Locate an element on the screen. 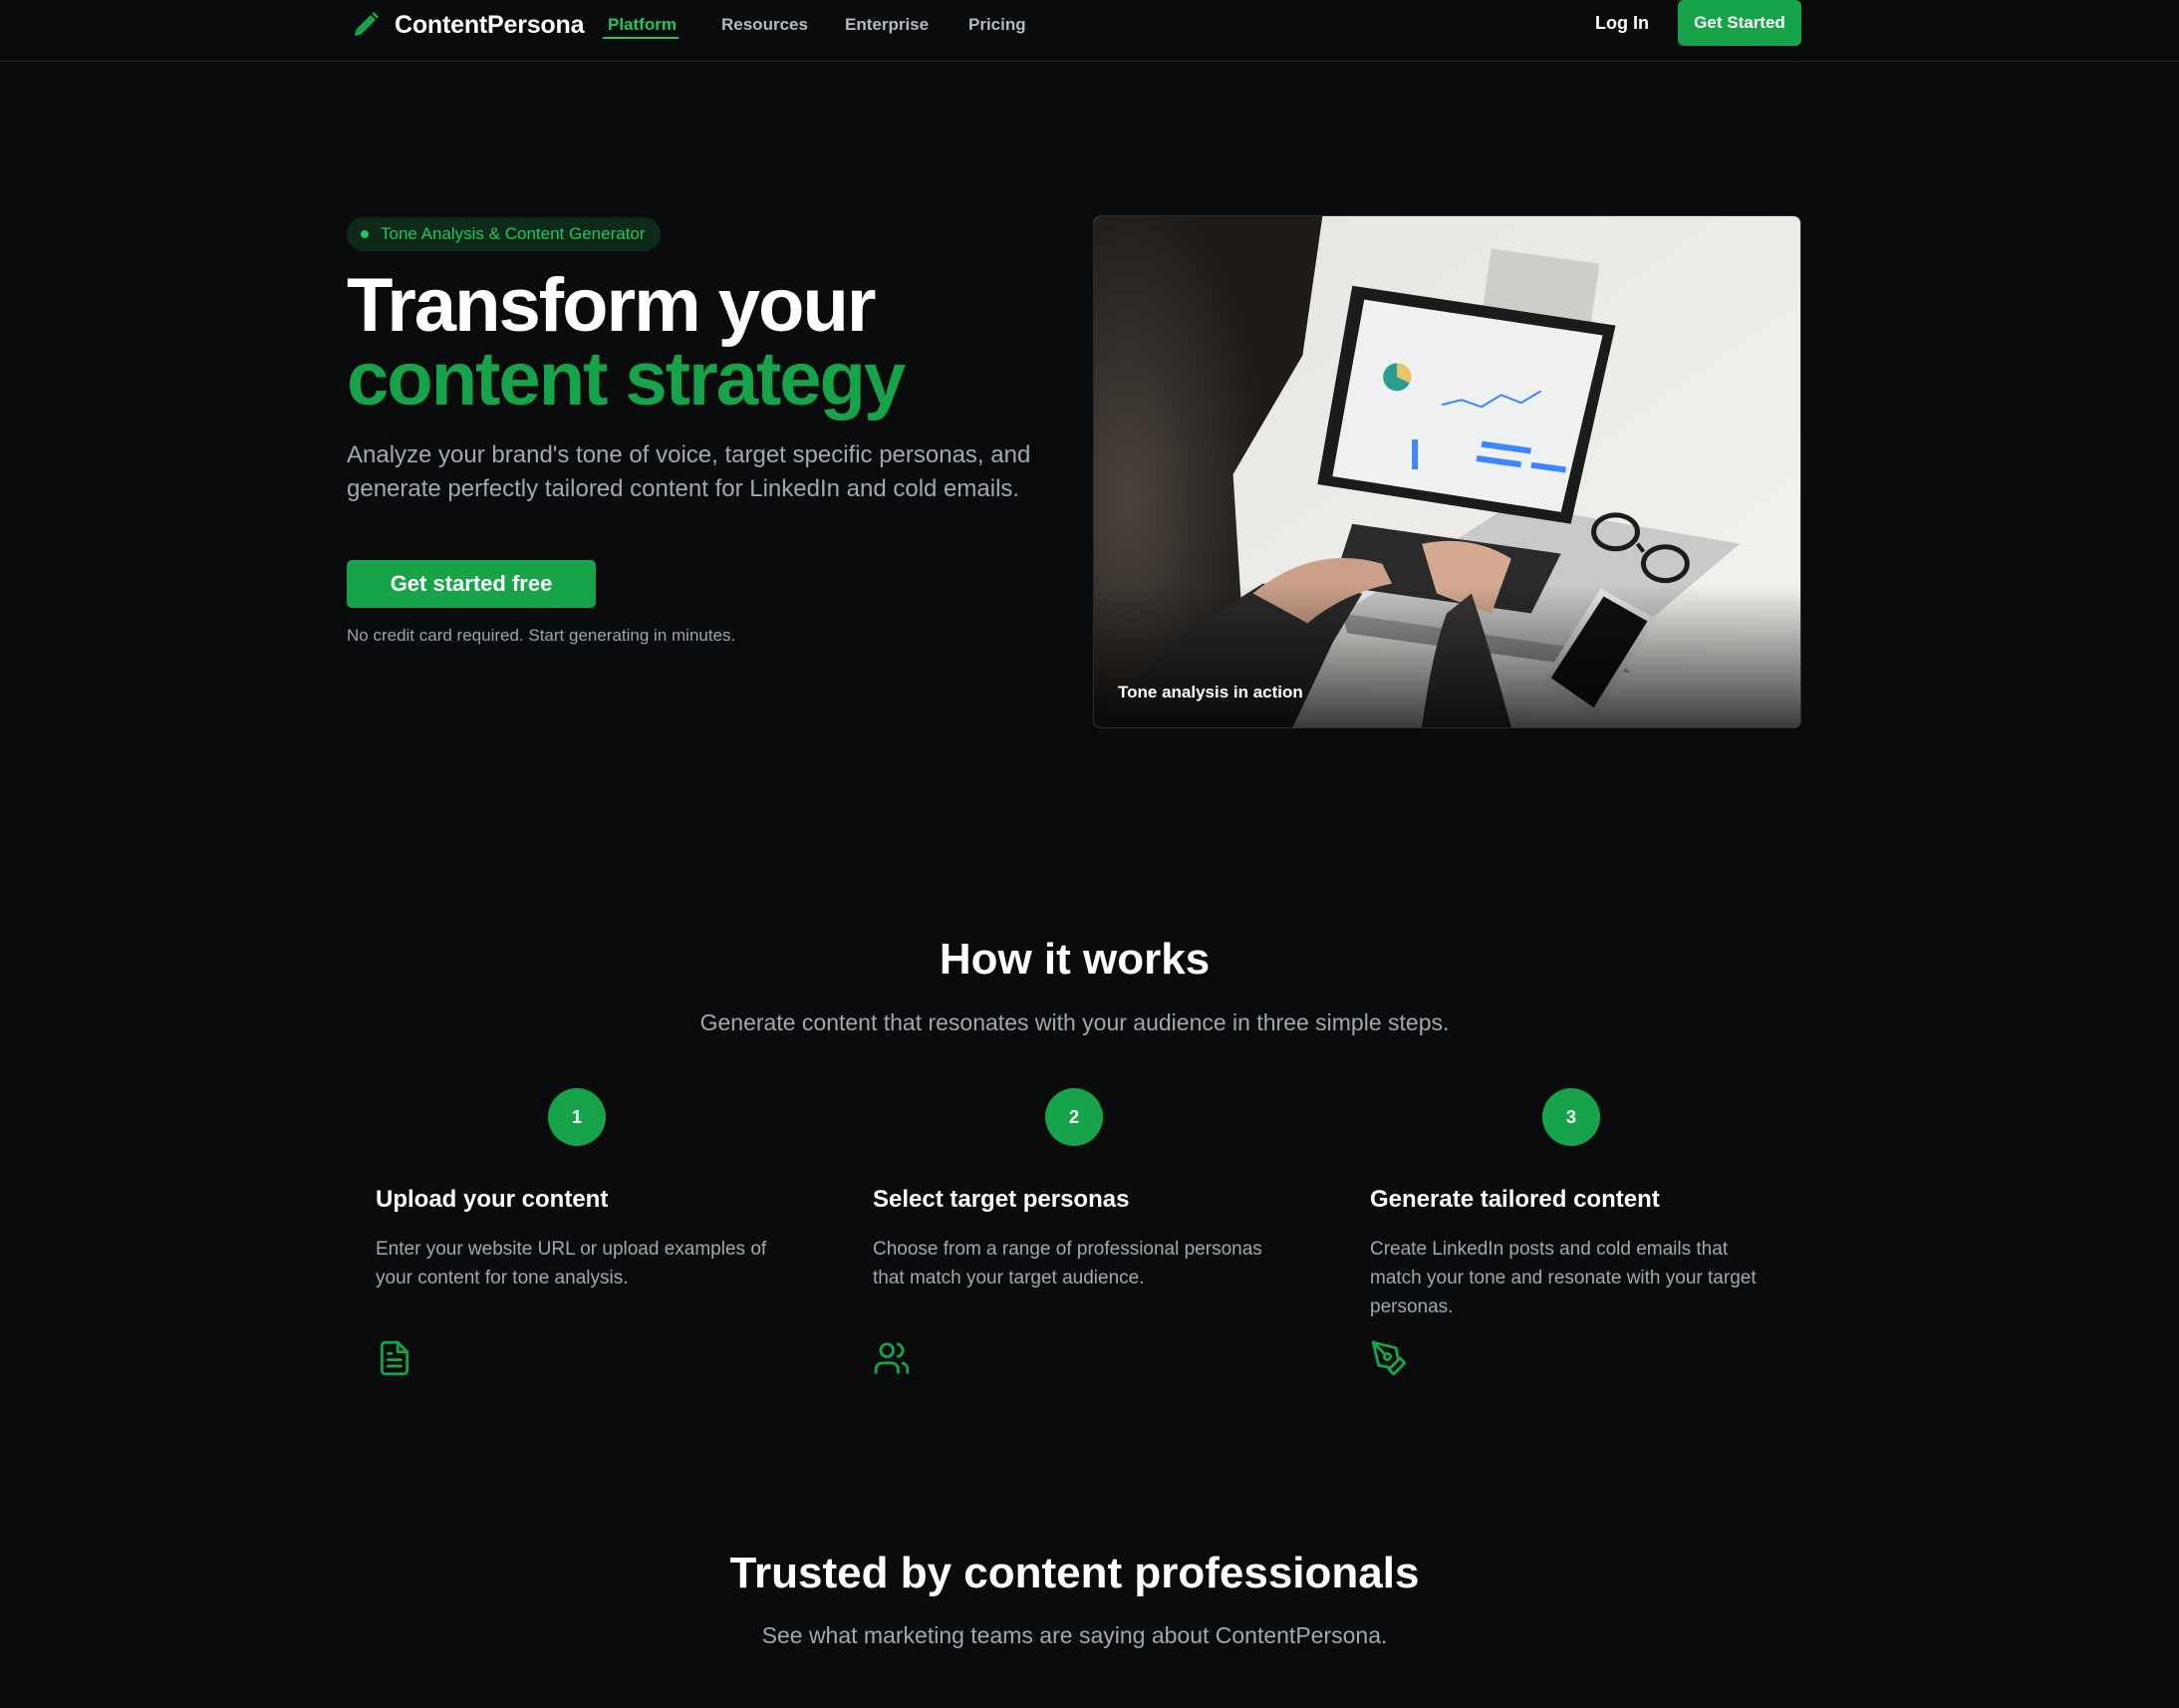  laptop-photo is located at coordinates (1447, 471).